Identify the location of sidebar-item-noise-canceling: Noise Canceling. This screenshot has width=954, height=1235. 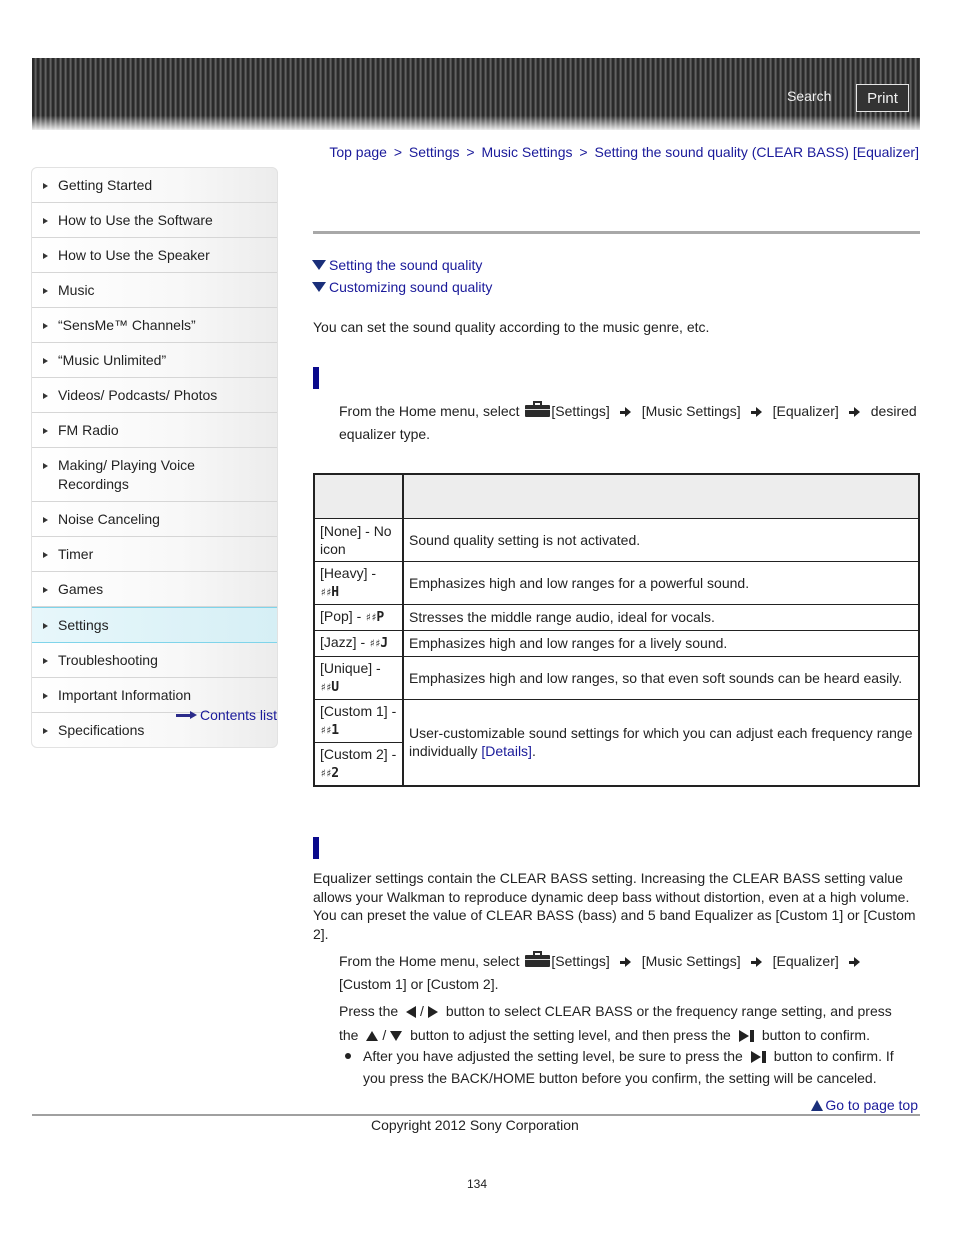
(154, 519).